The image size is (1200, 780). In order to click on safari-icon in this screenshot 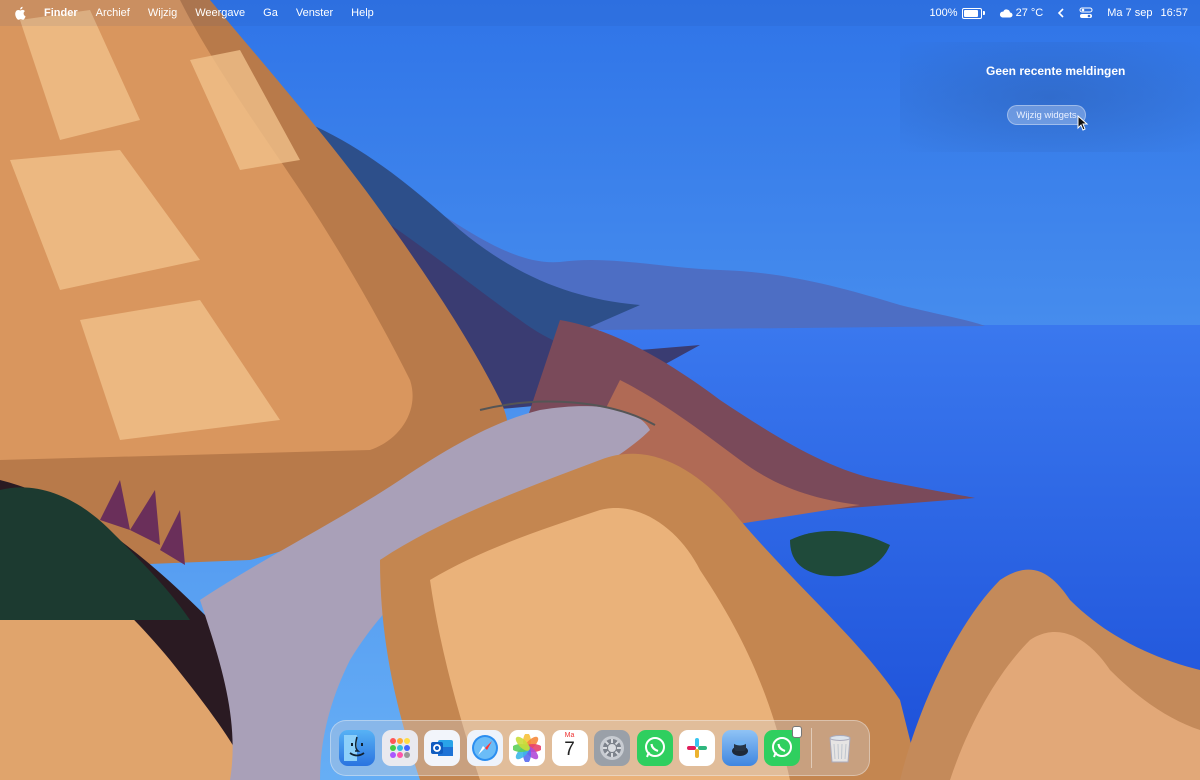, I will do `click(484, 748)`.